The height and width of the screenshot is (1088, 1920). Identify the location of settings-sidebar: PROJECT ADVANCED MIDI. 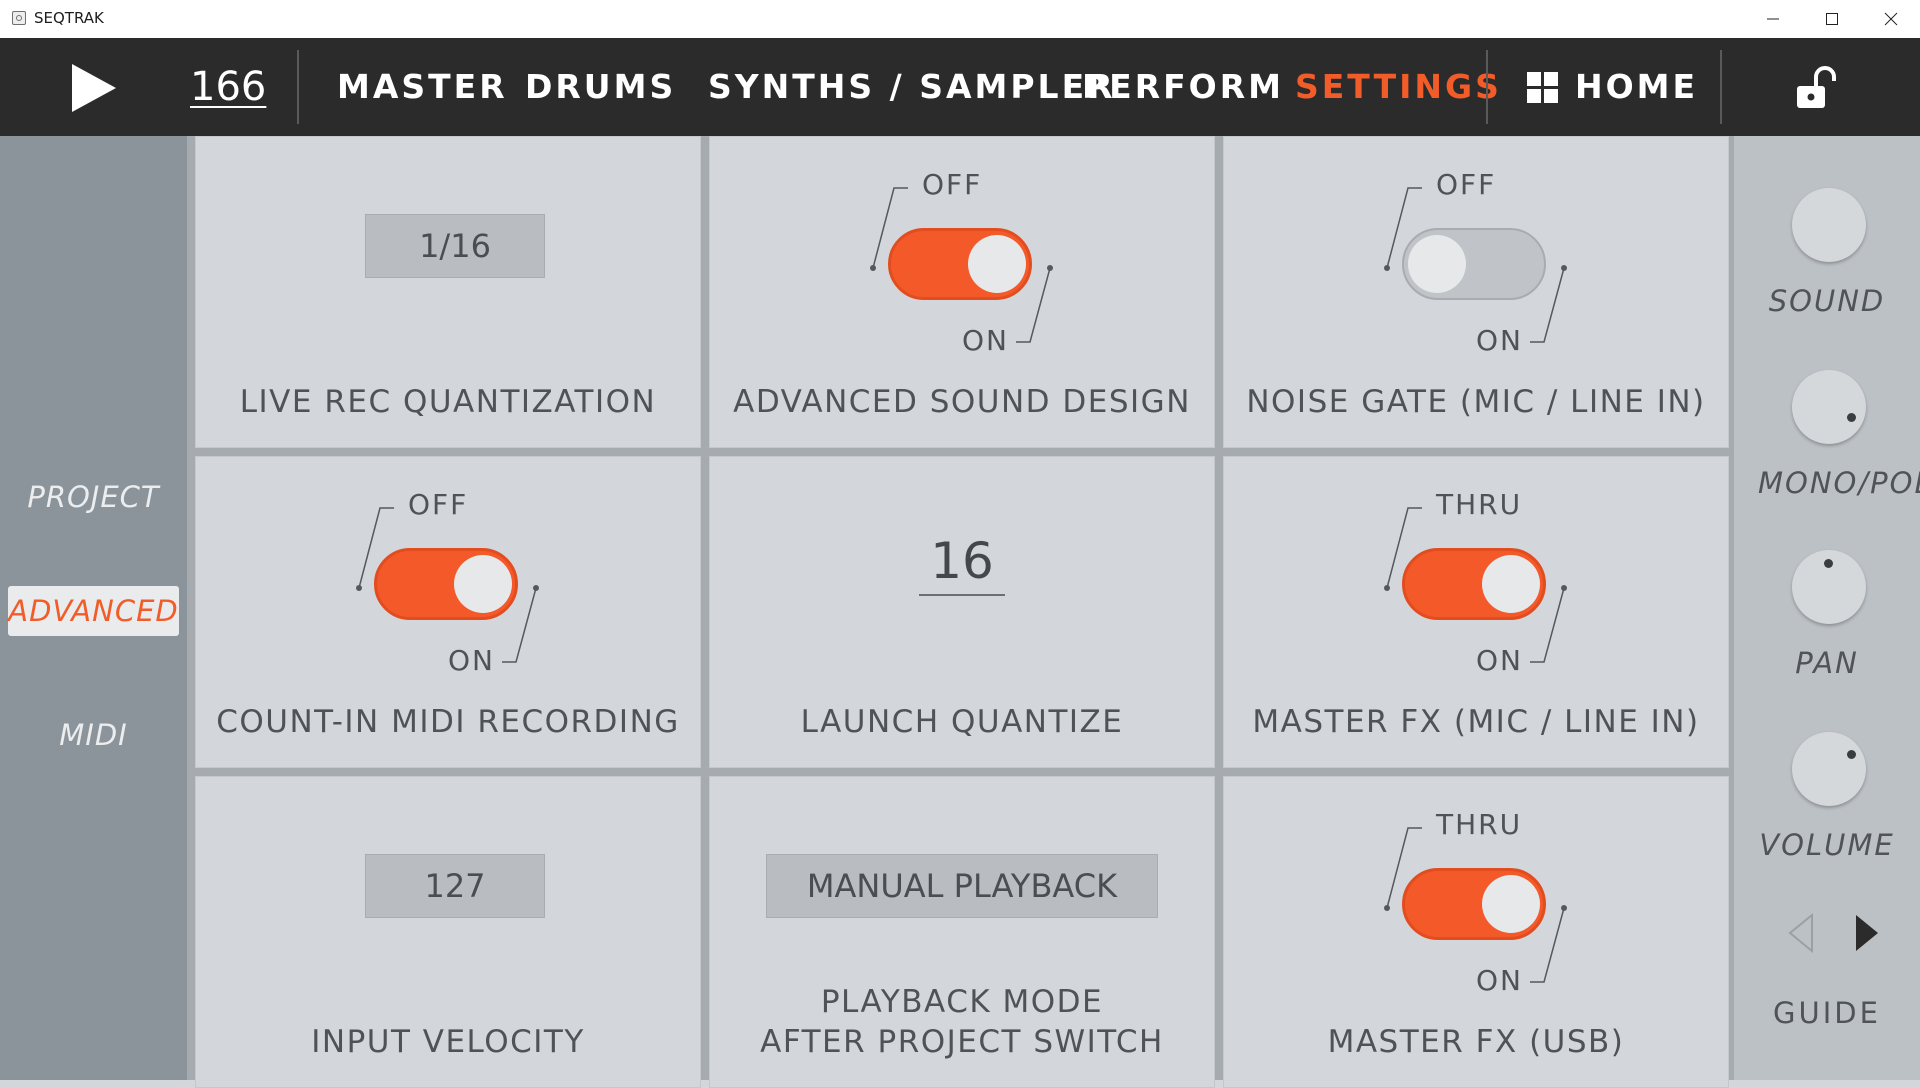
(93, 608).